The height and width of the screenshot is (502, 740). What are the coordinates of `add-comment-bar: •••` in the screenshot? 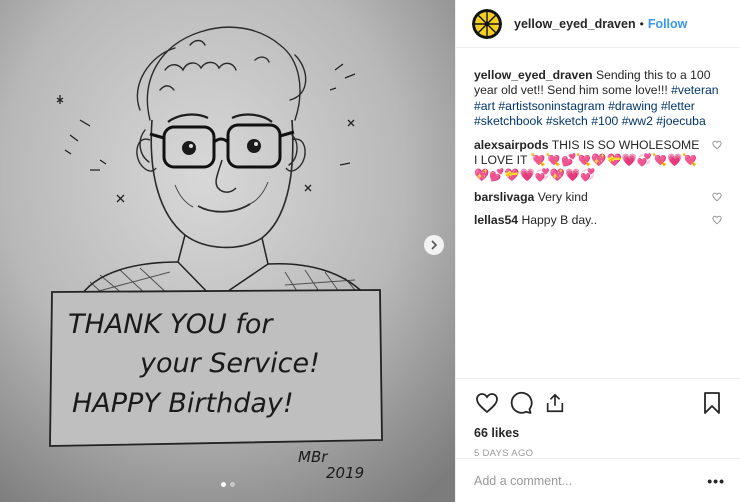 It's located at (598, 480).